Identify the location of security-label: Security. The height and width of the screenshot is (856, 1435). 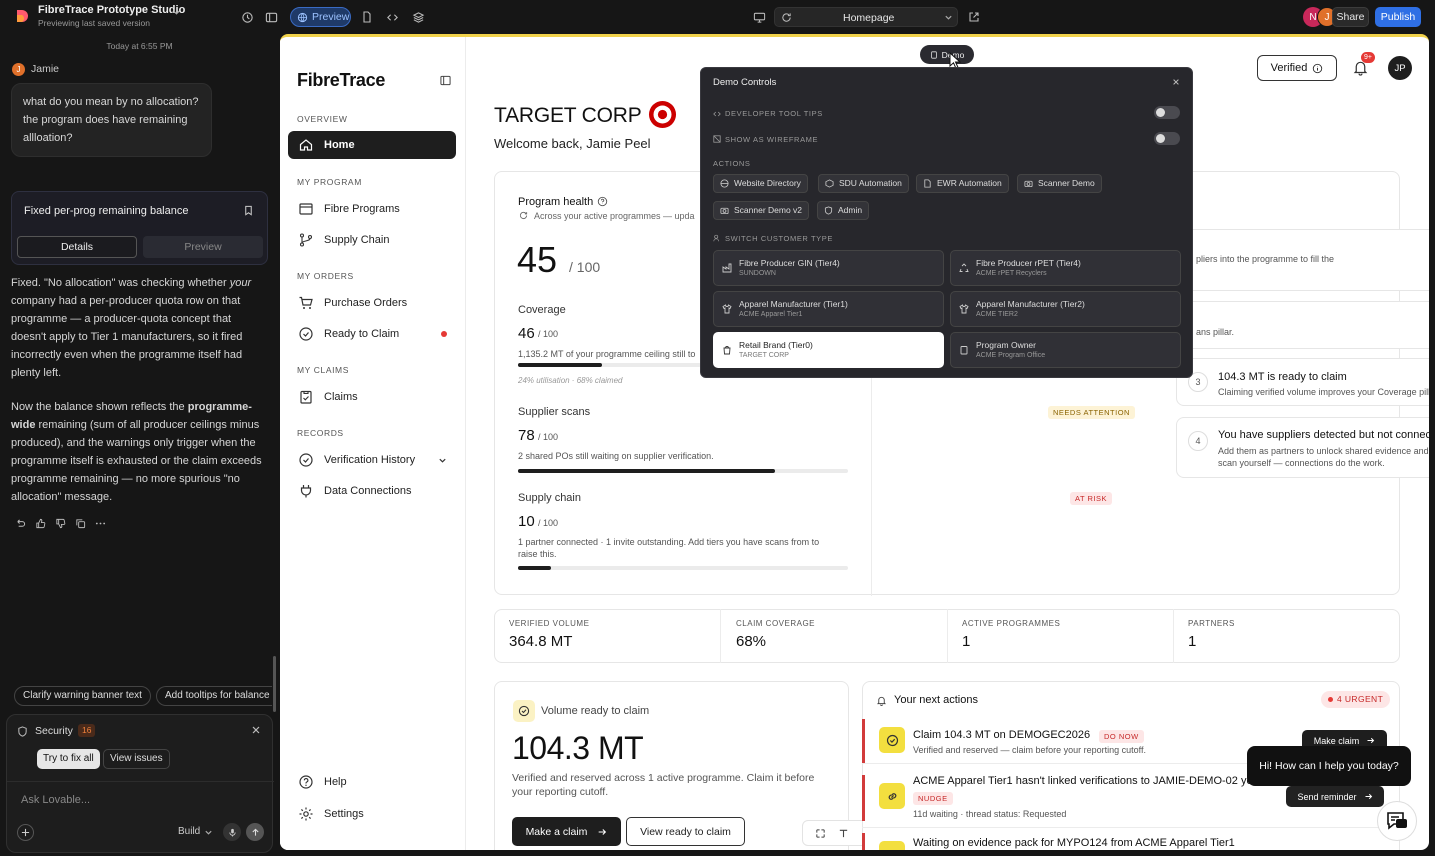
(54, 731).